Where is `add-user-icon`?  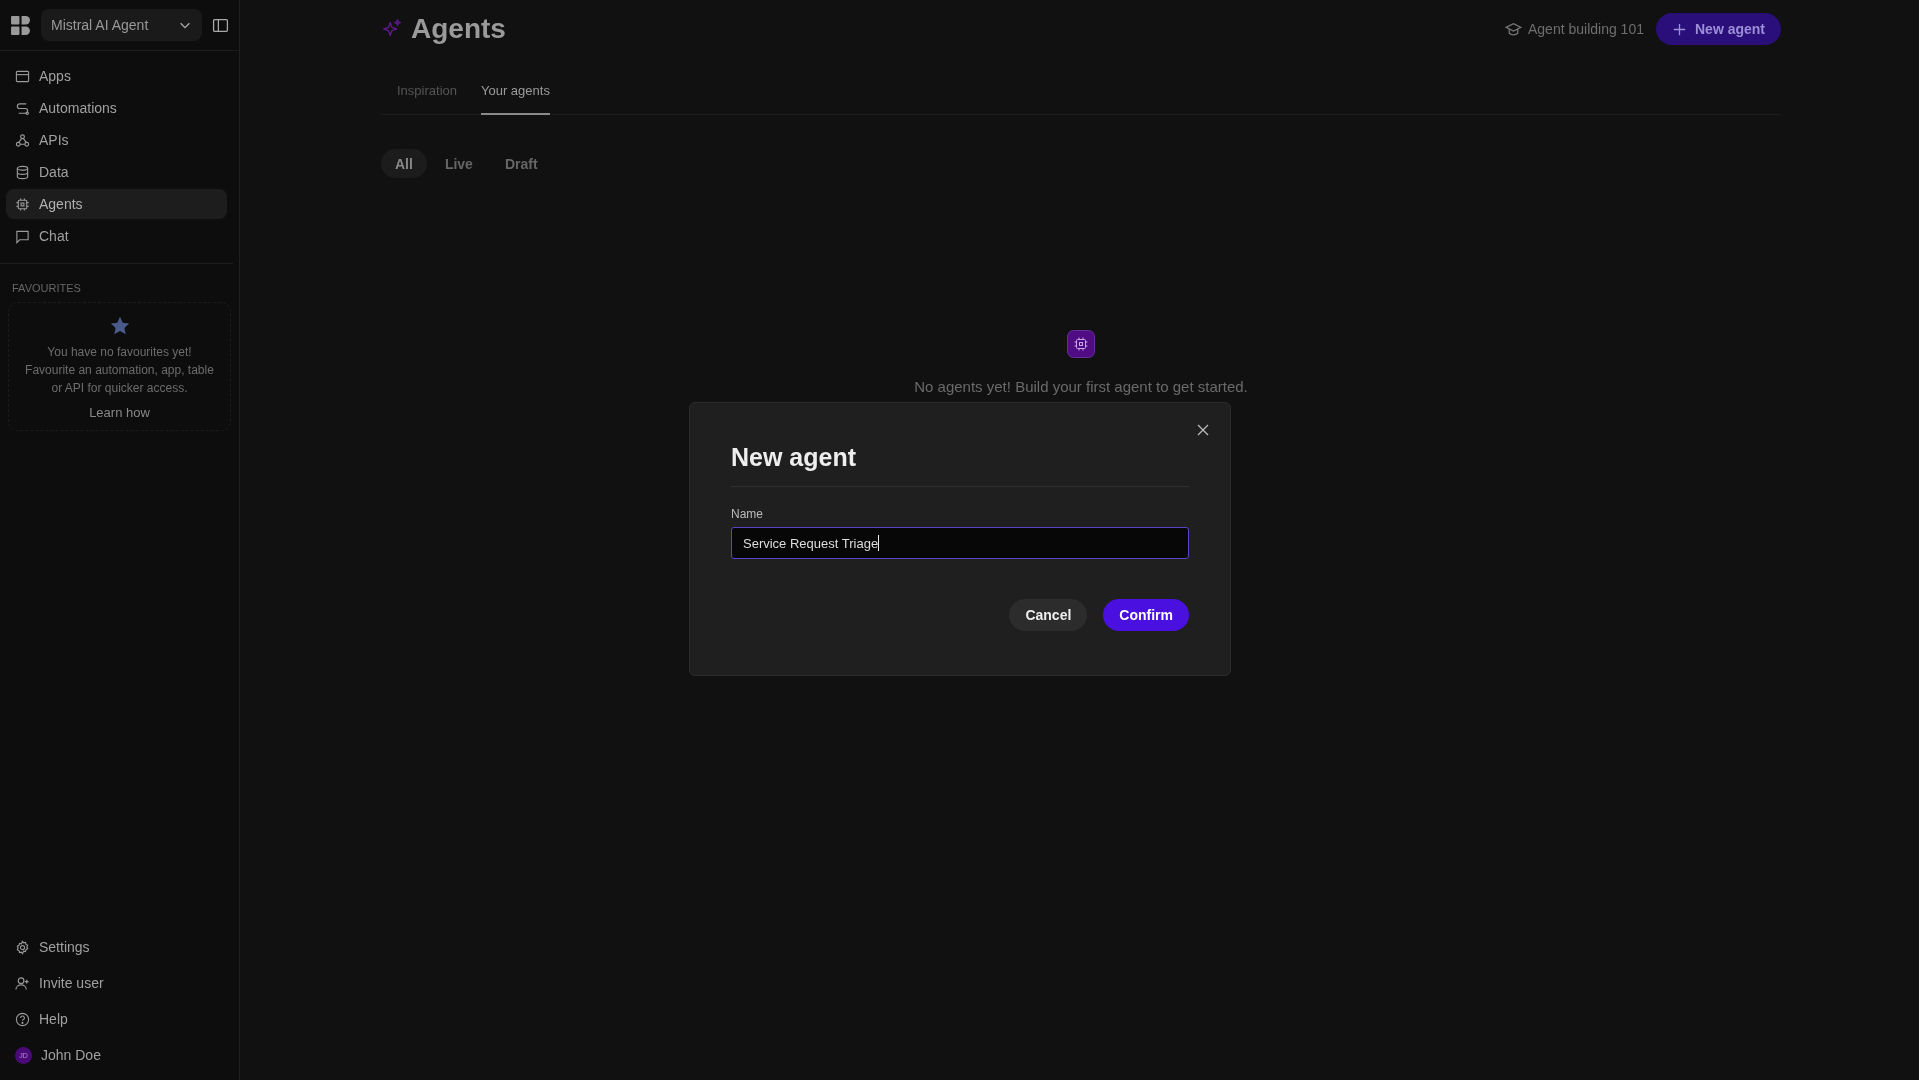 add-user-icon is located at coordinates (22, 983).